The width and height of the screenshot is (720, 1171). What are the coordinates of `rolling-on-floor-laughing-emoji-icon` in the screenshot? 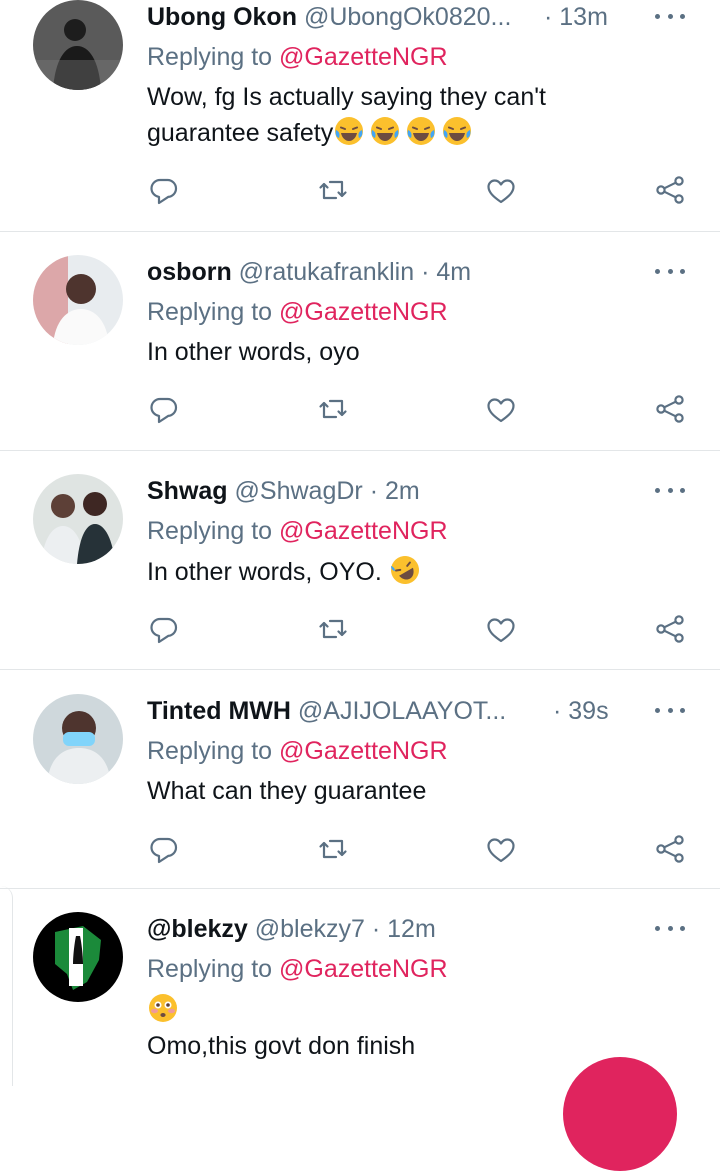 It's located at (404, 570).